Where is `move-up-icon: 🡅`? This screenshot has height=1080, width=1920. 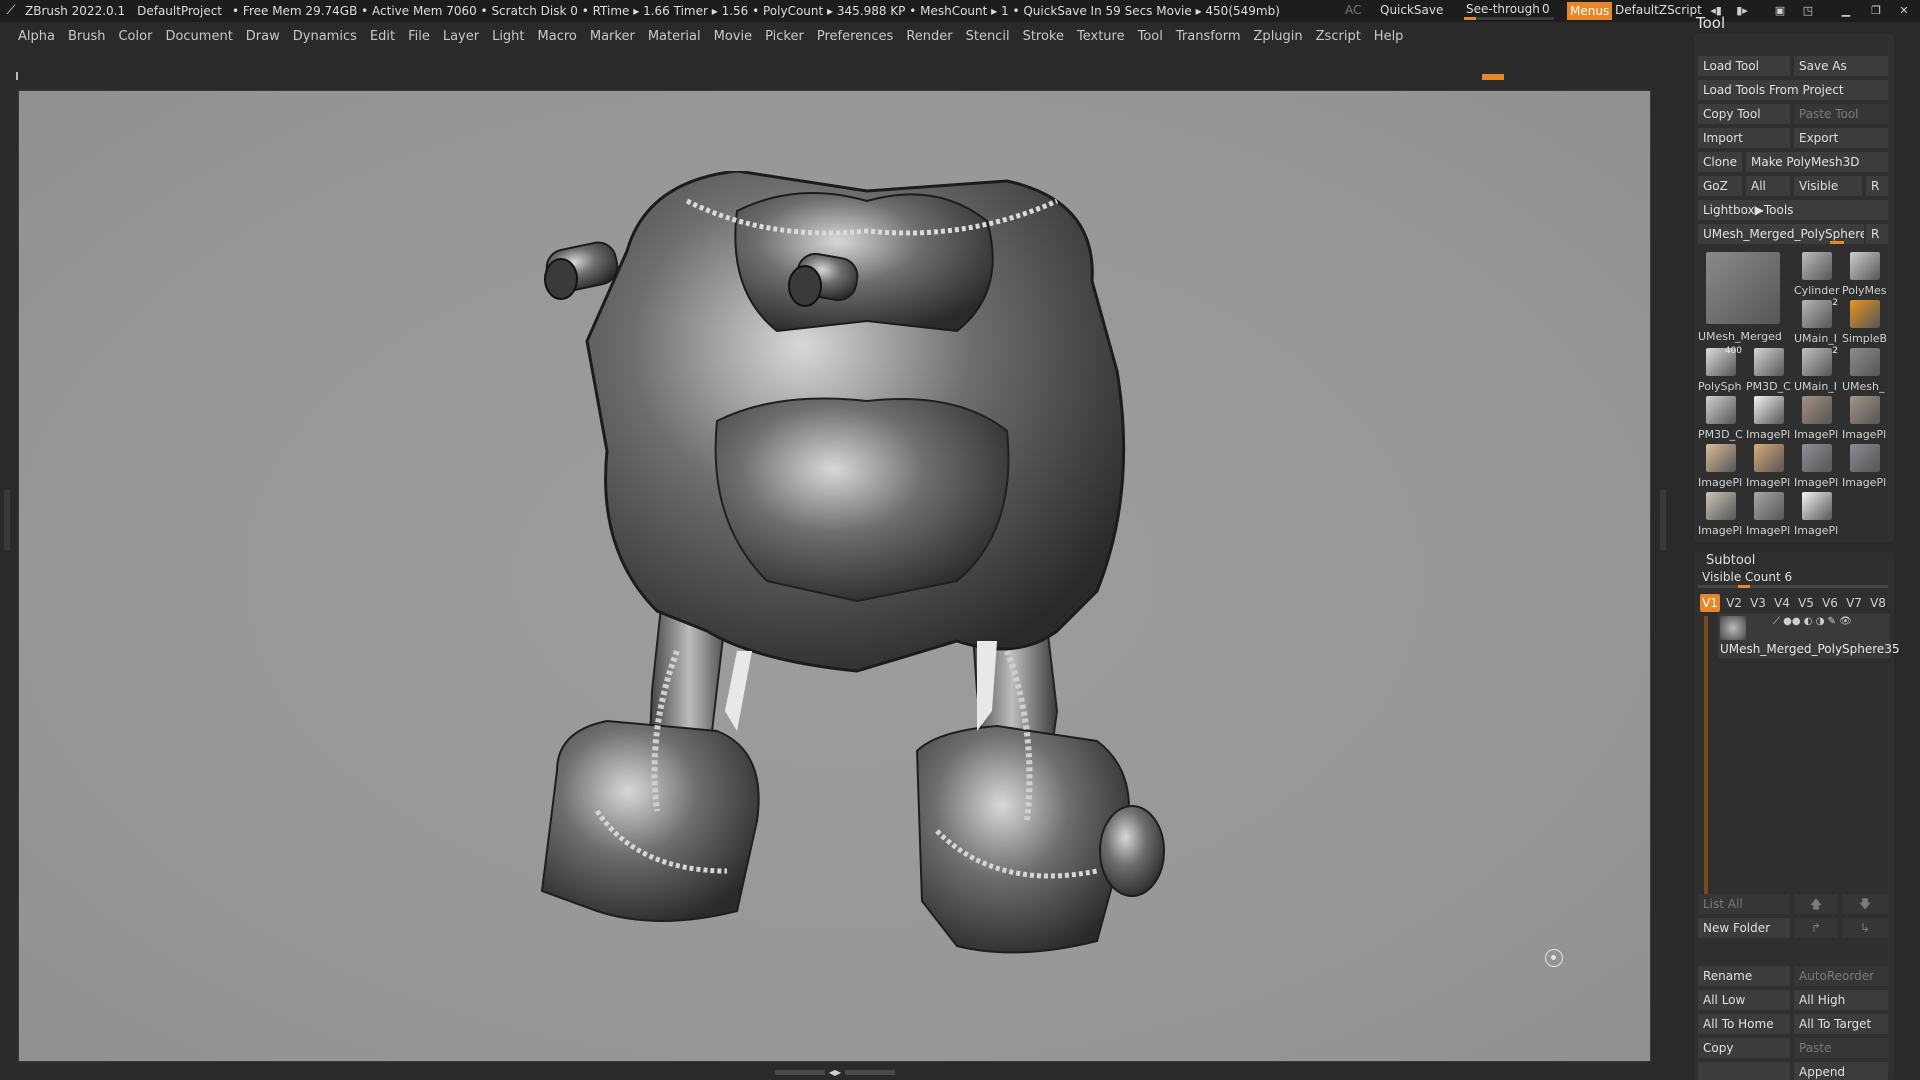 move-up-icon: 🡅 is located at coordinates (1816, 904).